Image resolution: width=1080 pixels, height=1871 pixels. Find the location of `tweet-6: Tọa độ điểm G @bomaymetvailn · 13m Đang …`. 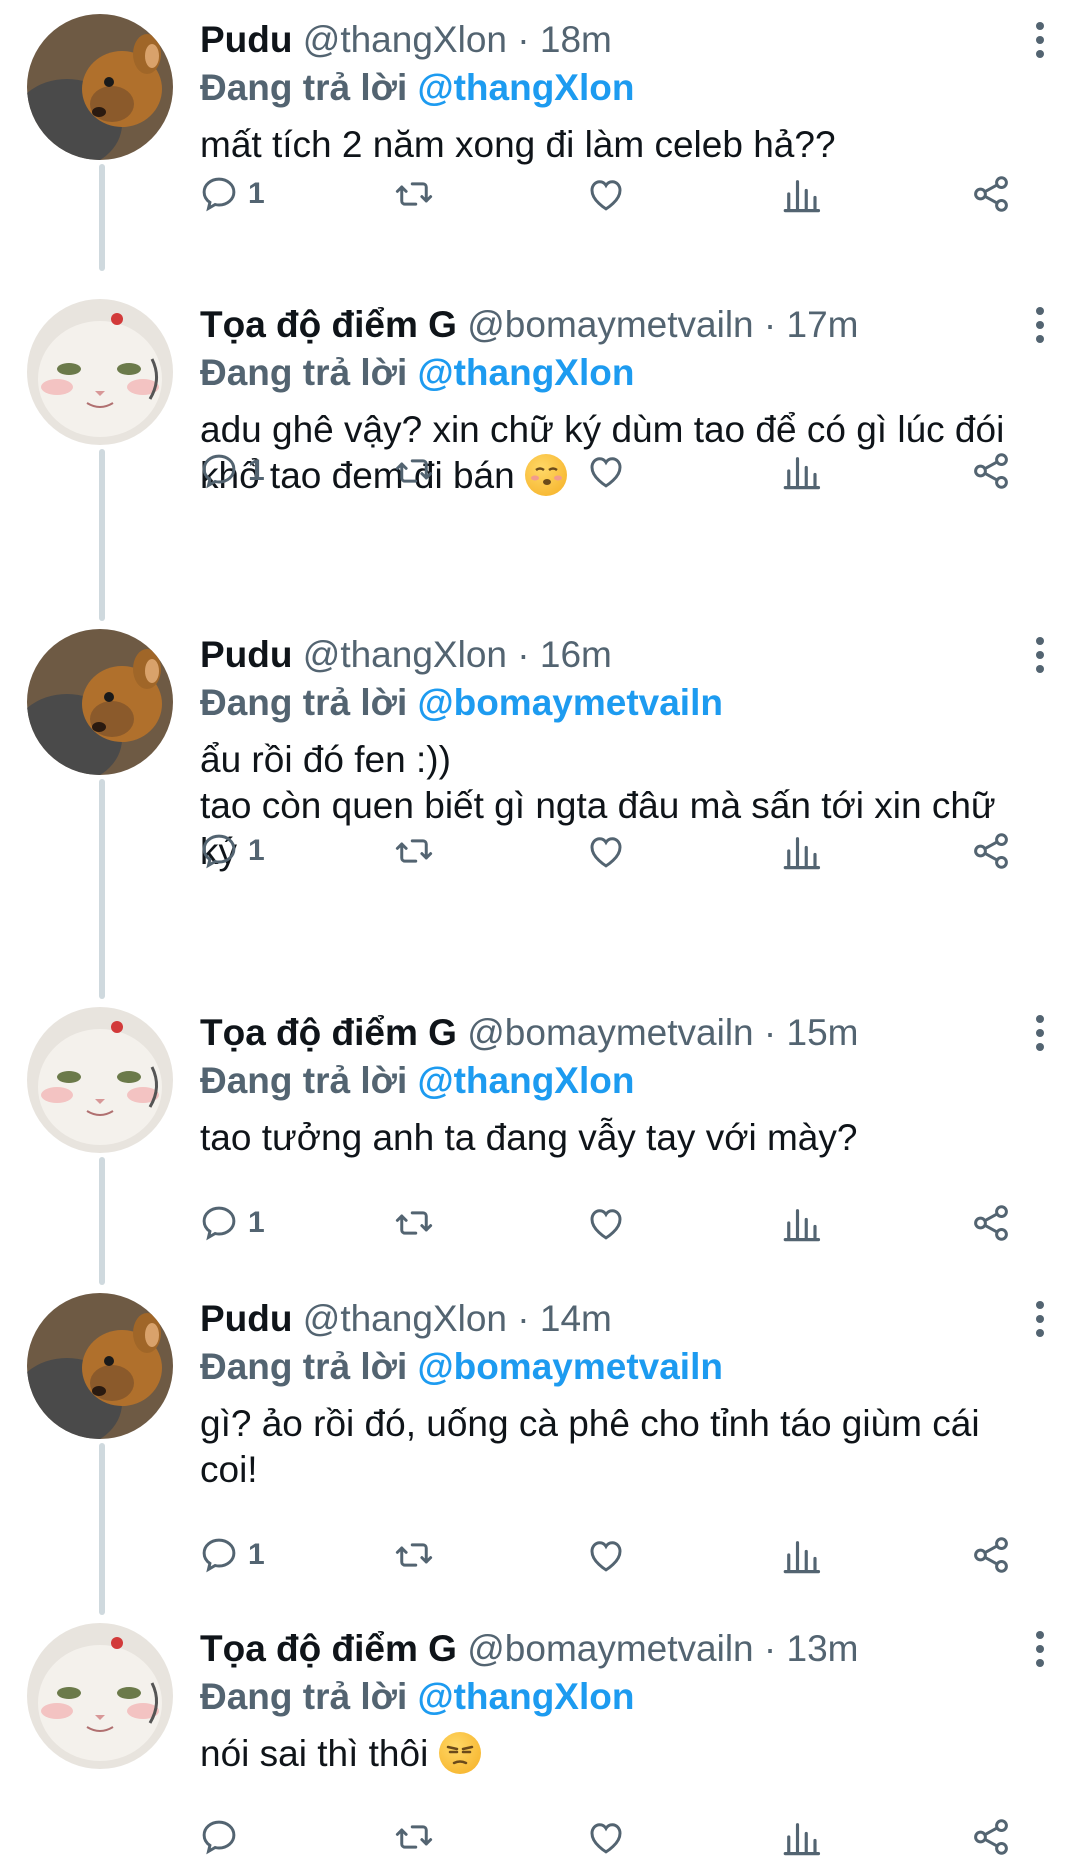

tweet-6: Tọa độ điểm G @bomaymetvailn · 13m Đang … is located at coordinates (540, 1740).